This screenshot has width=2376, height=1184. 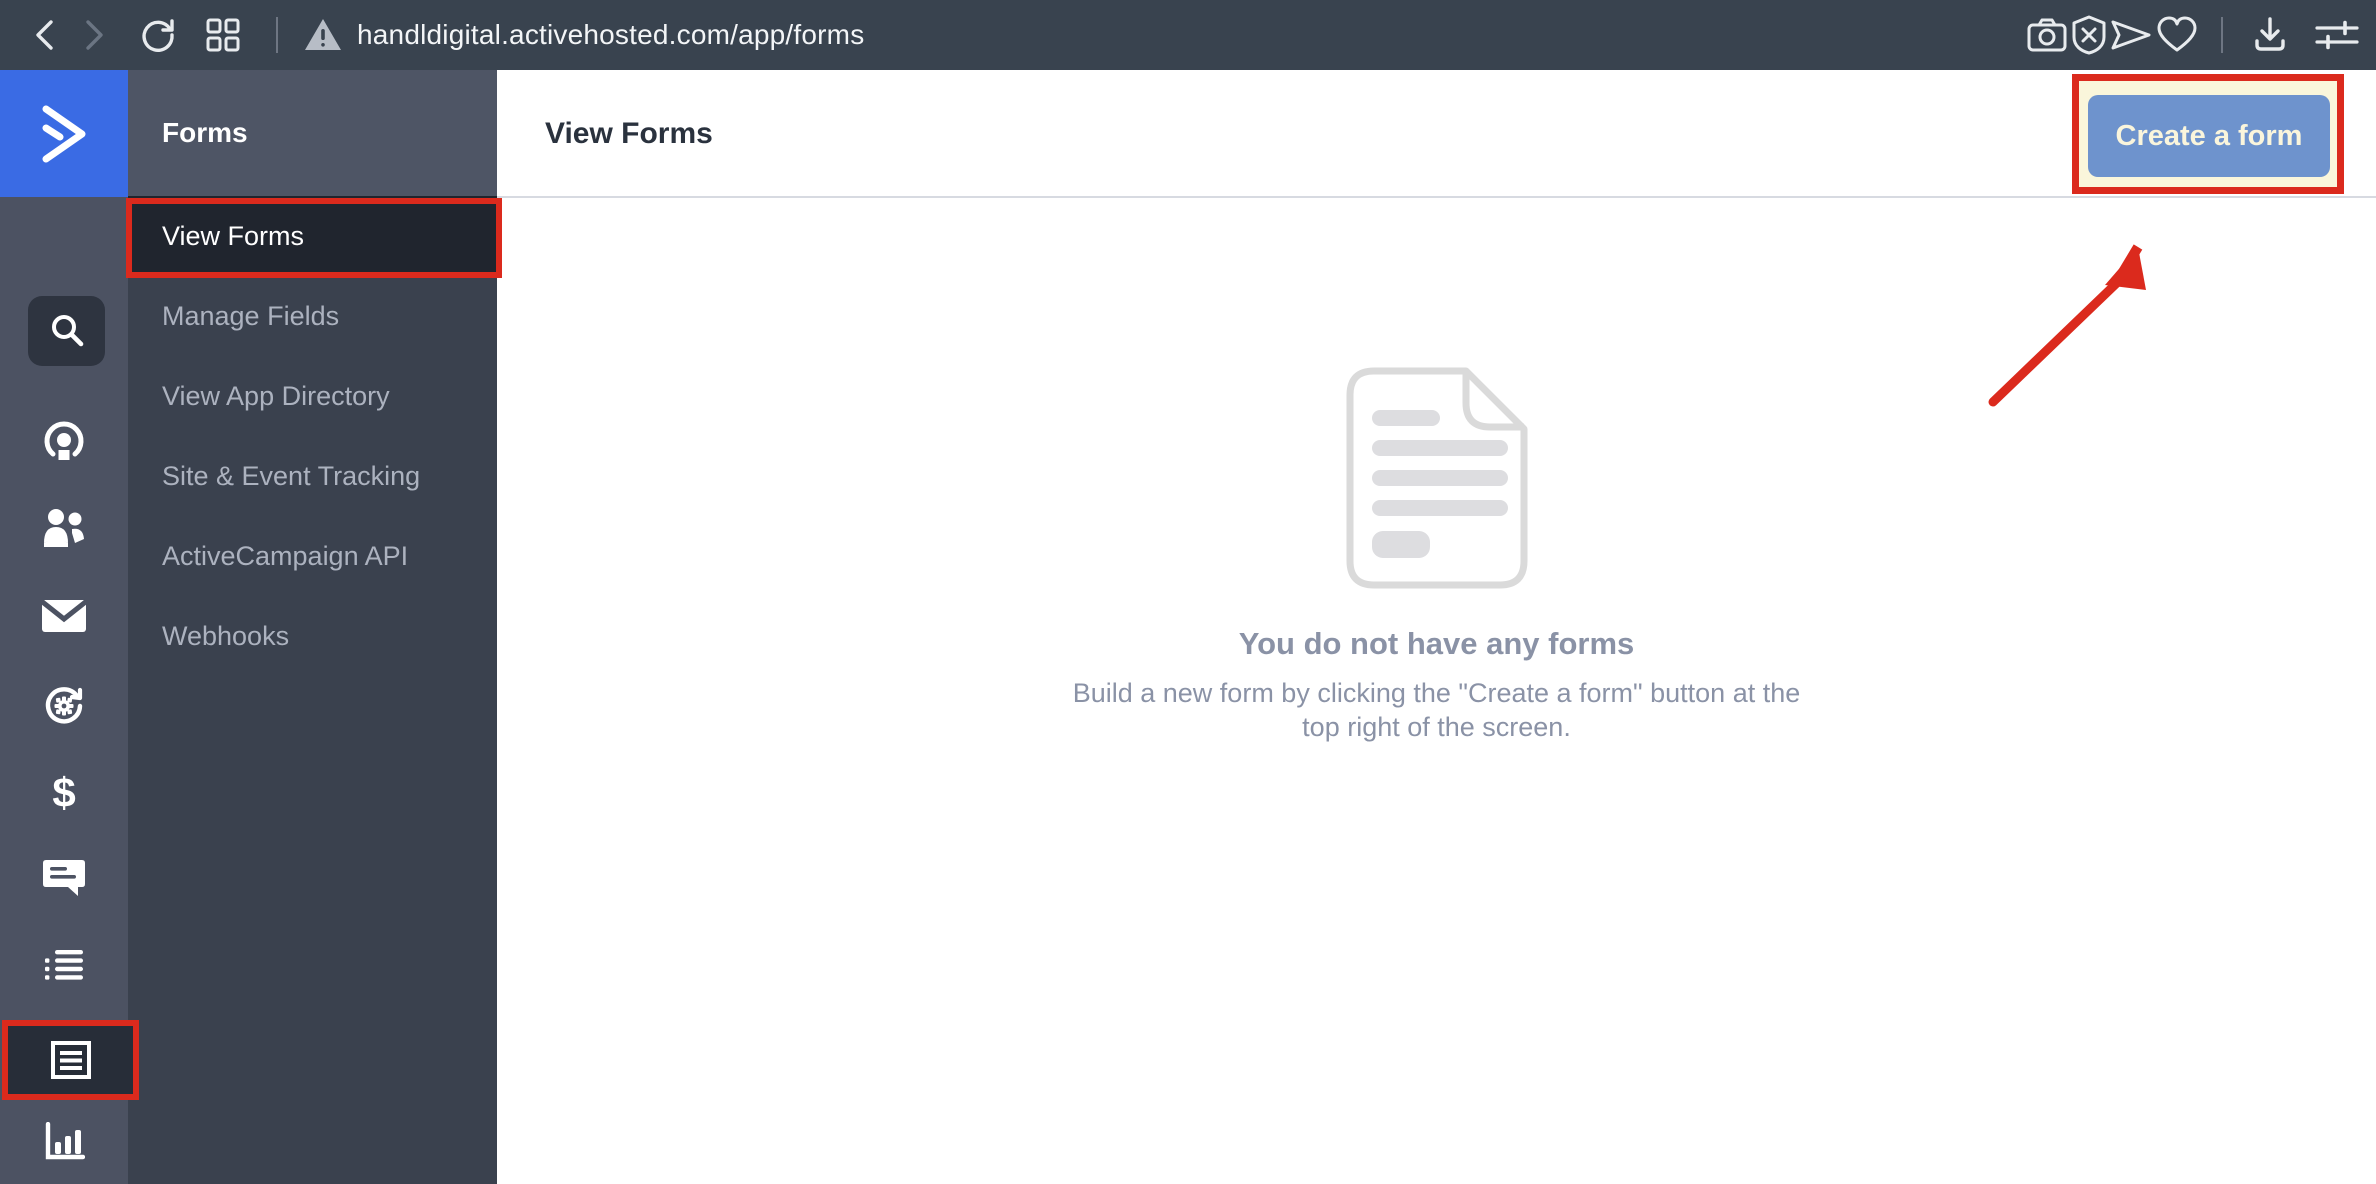 I want to click on forms-icon, so click(x=70, y=1060).